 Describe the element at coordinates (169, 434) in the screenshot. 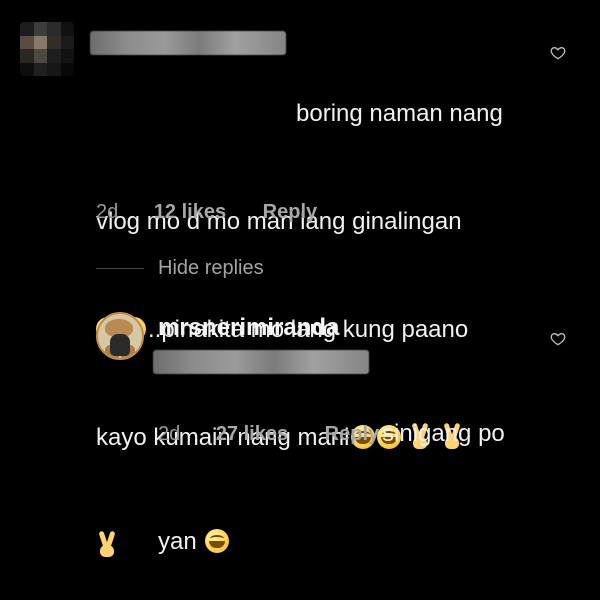

I see `reply-time: 2d` at that location.